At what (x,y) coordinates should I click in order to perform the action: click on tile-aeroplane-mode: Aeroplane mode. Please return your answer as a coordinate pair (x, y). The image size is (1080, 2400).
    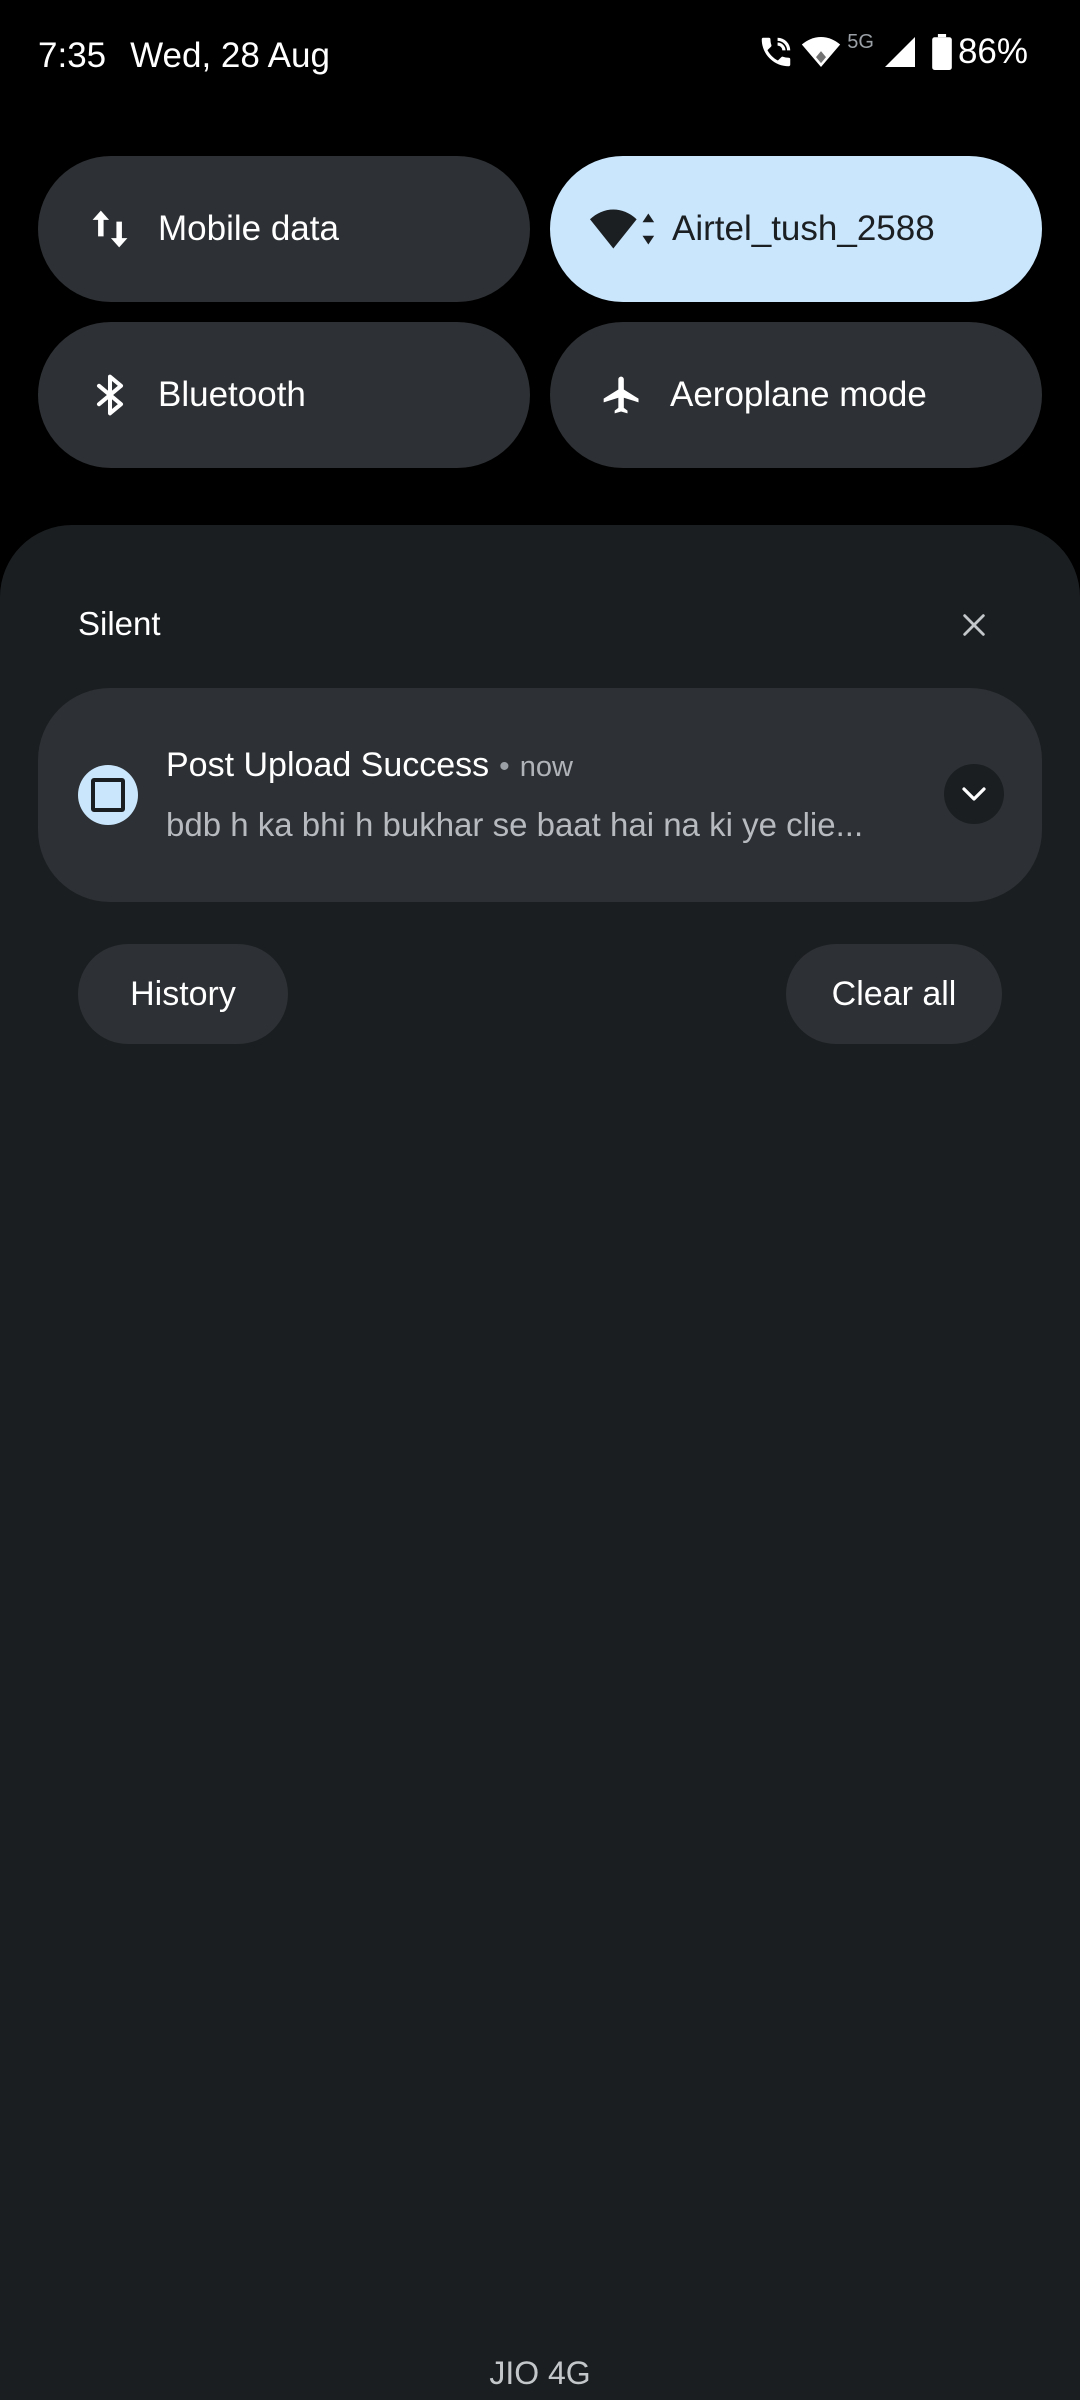
    Looking at the image, I should click on (796, 395).